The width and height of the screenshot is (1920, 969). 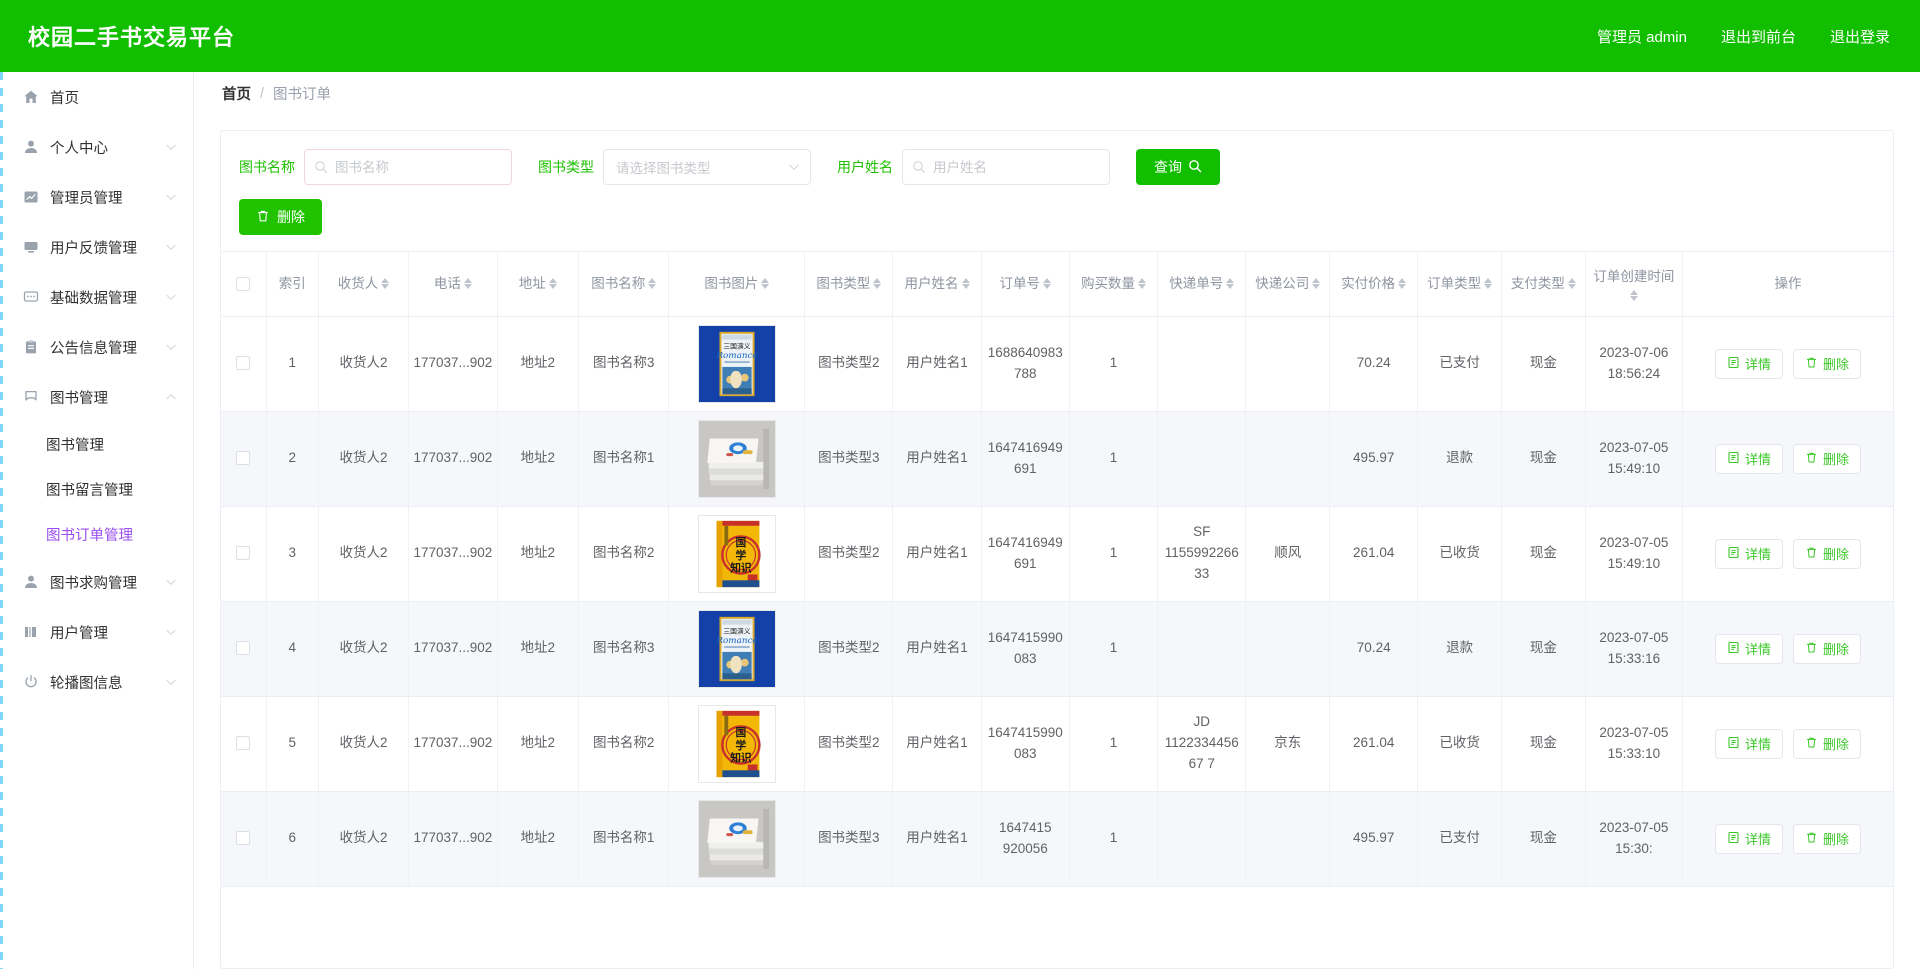 I want to click on th-receiver: 收货人, so click(x=364, y=284).